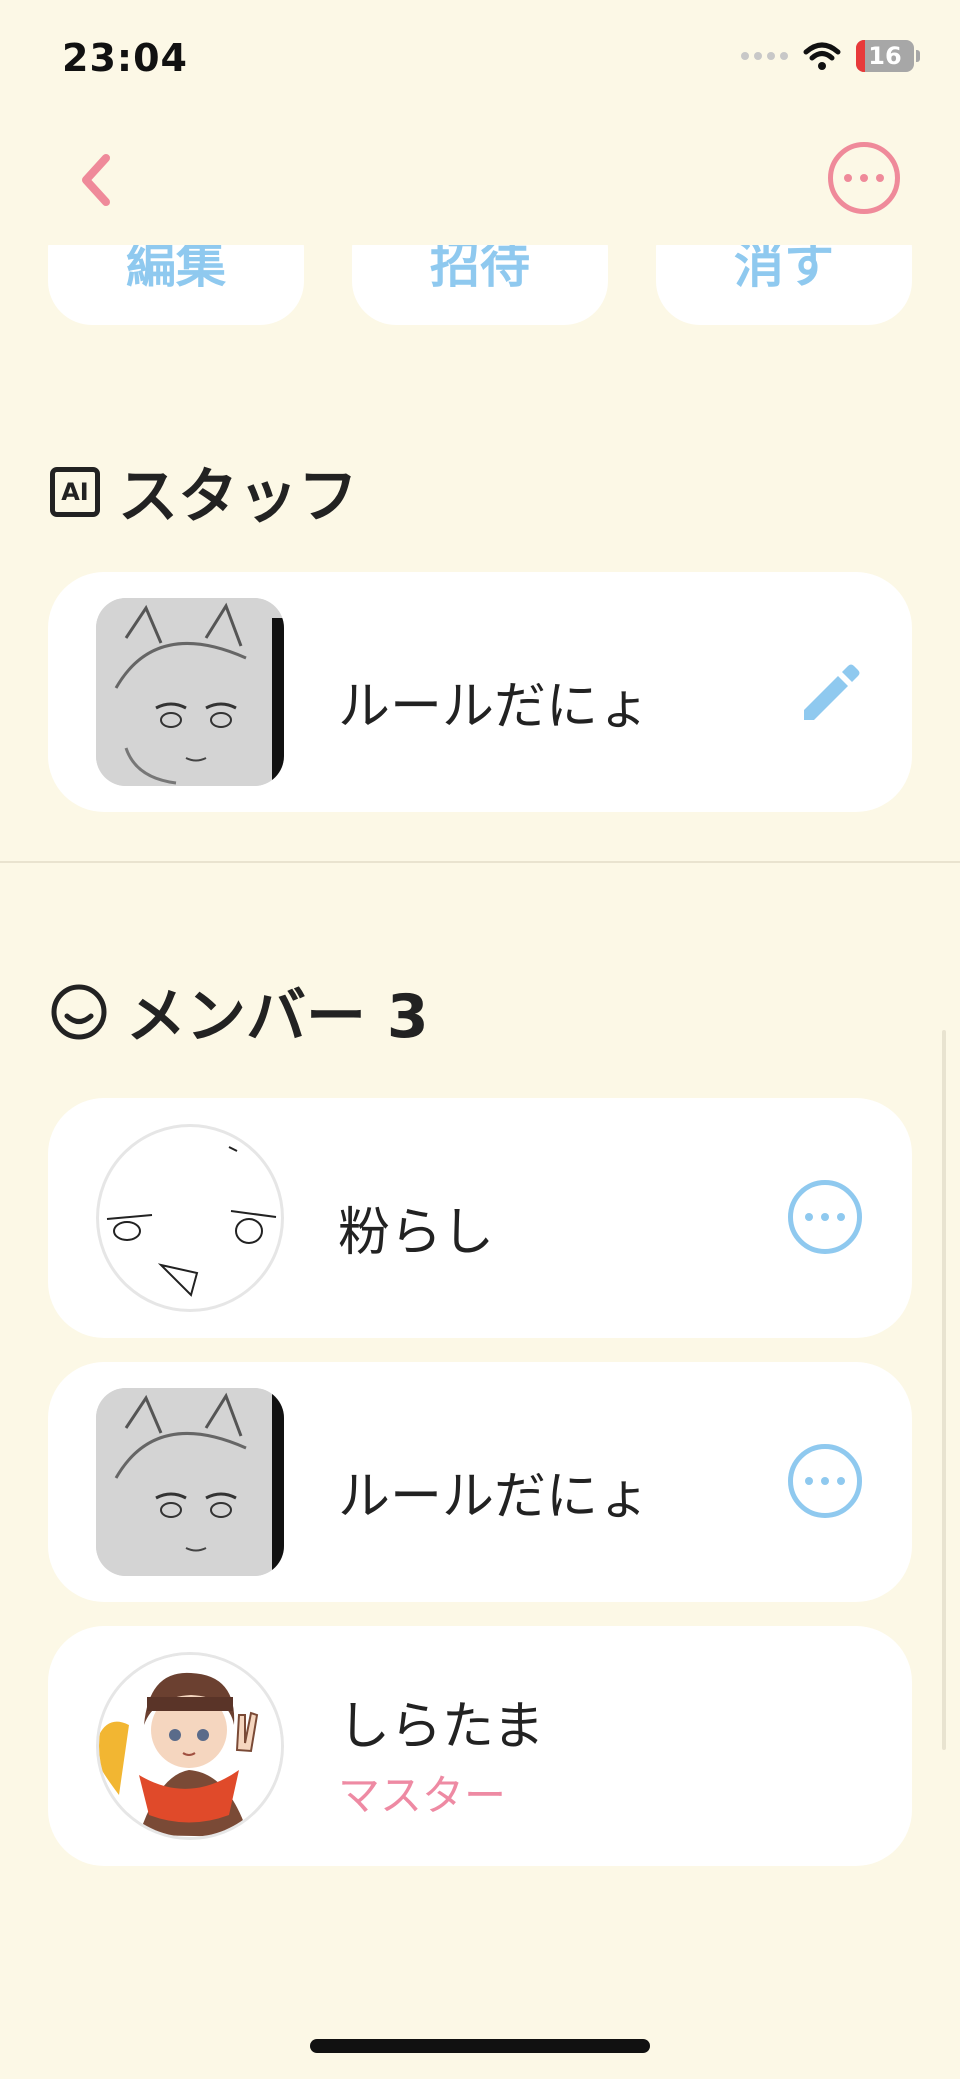 The height and width of the screenshot is (2079, 960). I want to click on edit-staff-button, so click(828, 692).